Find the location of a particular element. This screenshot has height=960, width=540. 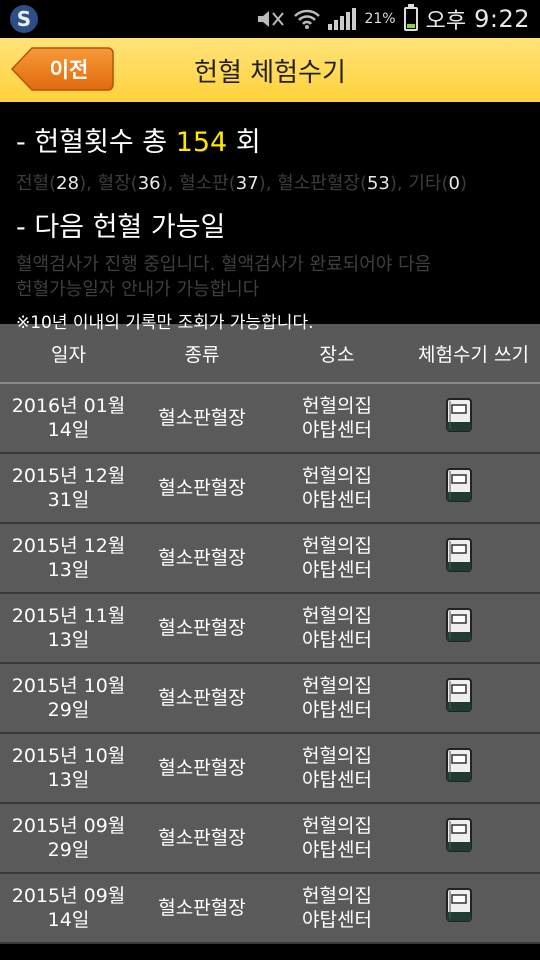

breakdown-value: 0 is located at coordinates (454, 183).